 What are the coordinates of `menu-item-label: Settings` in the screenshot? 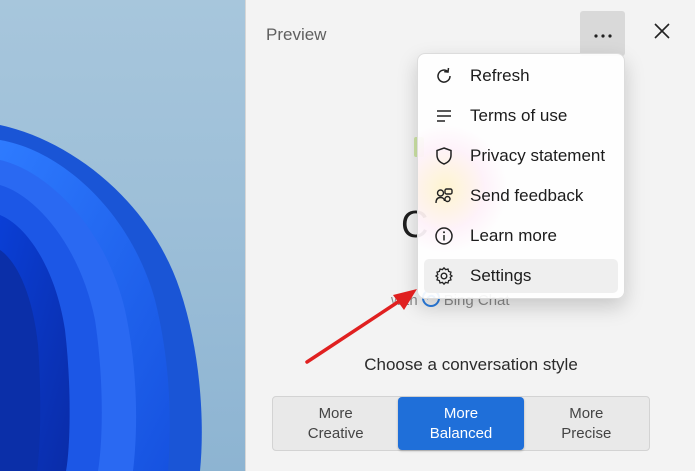 It's located at (501, 275).